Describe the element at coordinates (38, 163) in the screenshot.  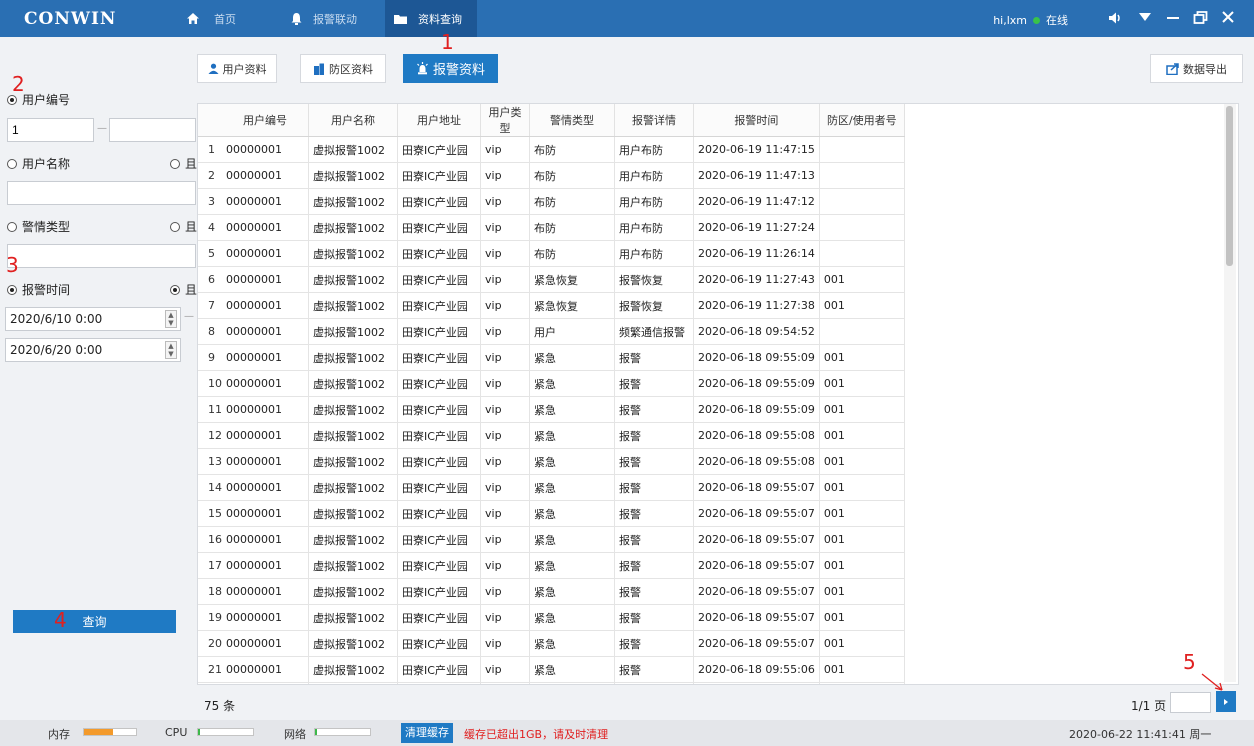
I see `user-name-radio: 用户名称` at that location.